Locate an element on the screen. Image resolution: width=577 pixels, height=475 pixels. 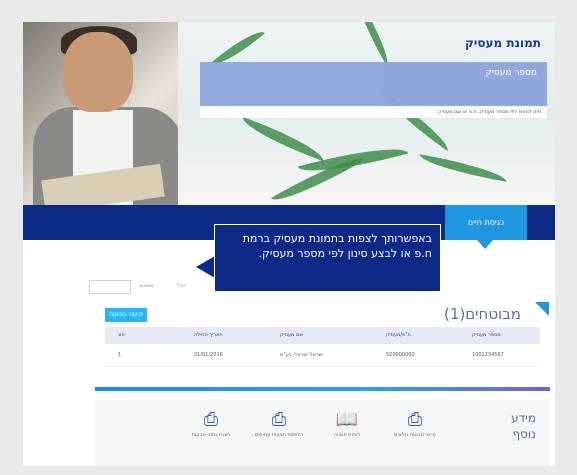
column-header: שם מעסיק is located at coordinates (291, 335).